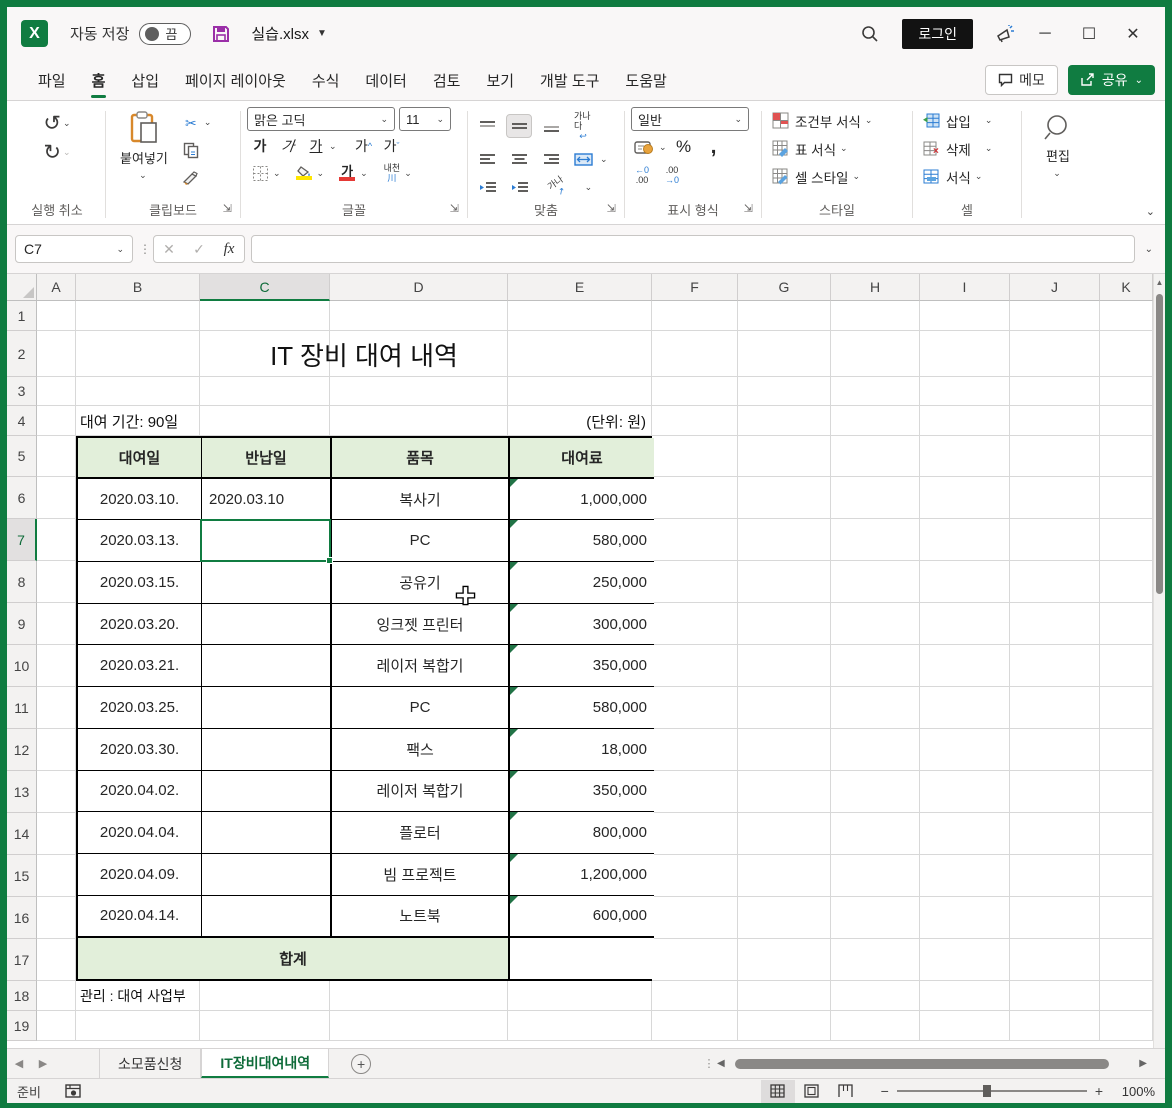 The width and height of the screenshot is (1172, 1108). I want to click on column-header-A: A, so click(56, 287).